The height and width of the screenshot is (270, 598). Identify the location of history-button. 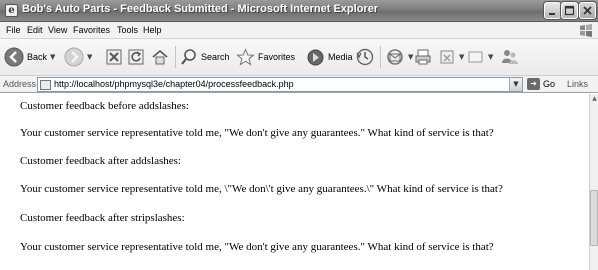
(365, 57).